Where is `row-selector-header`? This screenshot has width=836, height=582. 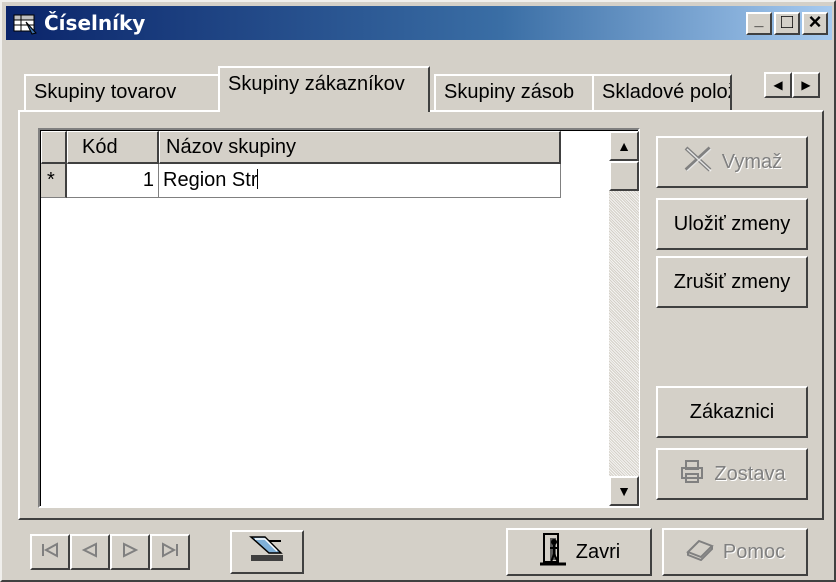 row-selector-header is located at coordinates (54, 147).